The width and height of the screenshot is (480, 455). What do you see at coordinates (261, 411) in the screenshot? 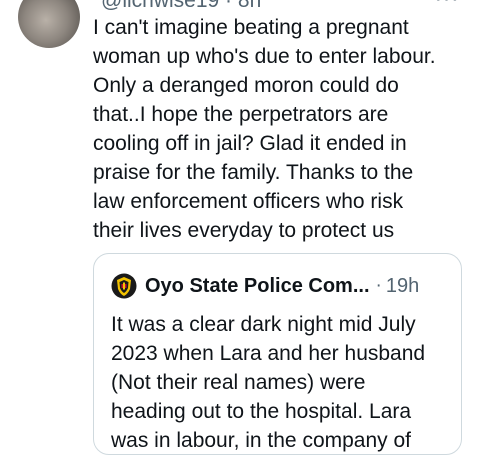
I see `quoted-tweet-line: heading out to the hospital. Lara` at bounding box center [261, 411].